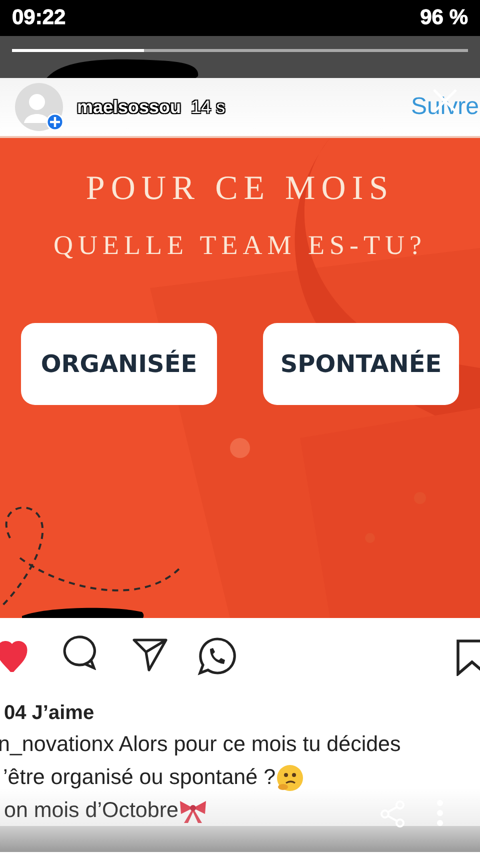  I want to click on username: maelsossou, so click(129, 107).